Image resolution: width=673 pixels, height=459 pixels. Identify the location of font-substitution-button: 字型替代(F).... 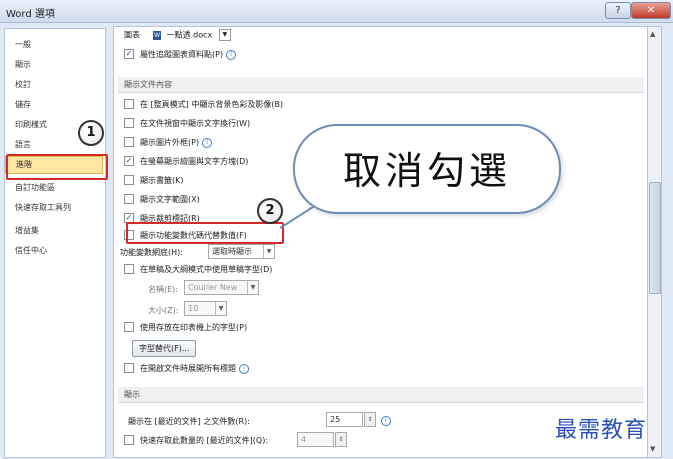
(164, 348).